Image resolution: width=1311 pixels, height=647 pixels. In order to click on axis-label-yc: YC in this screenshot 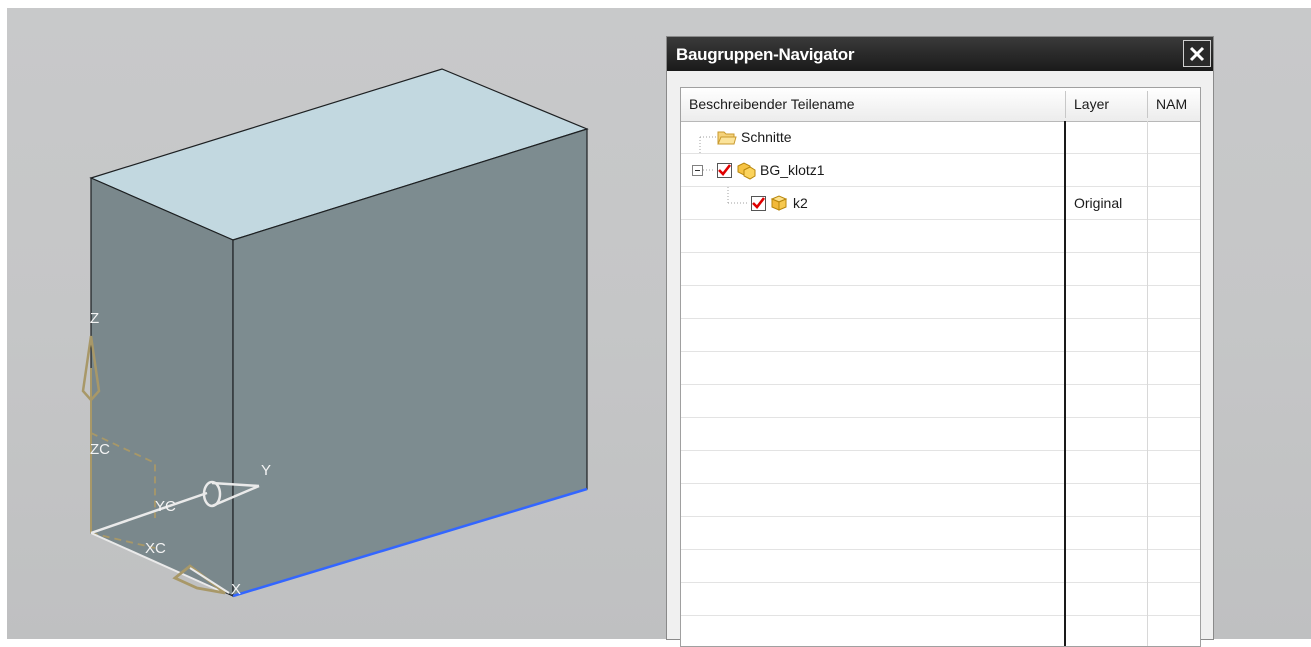, I will do `click(165, 506)`.